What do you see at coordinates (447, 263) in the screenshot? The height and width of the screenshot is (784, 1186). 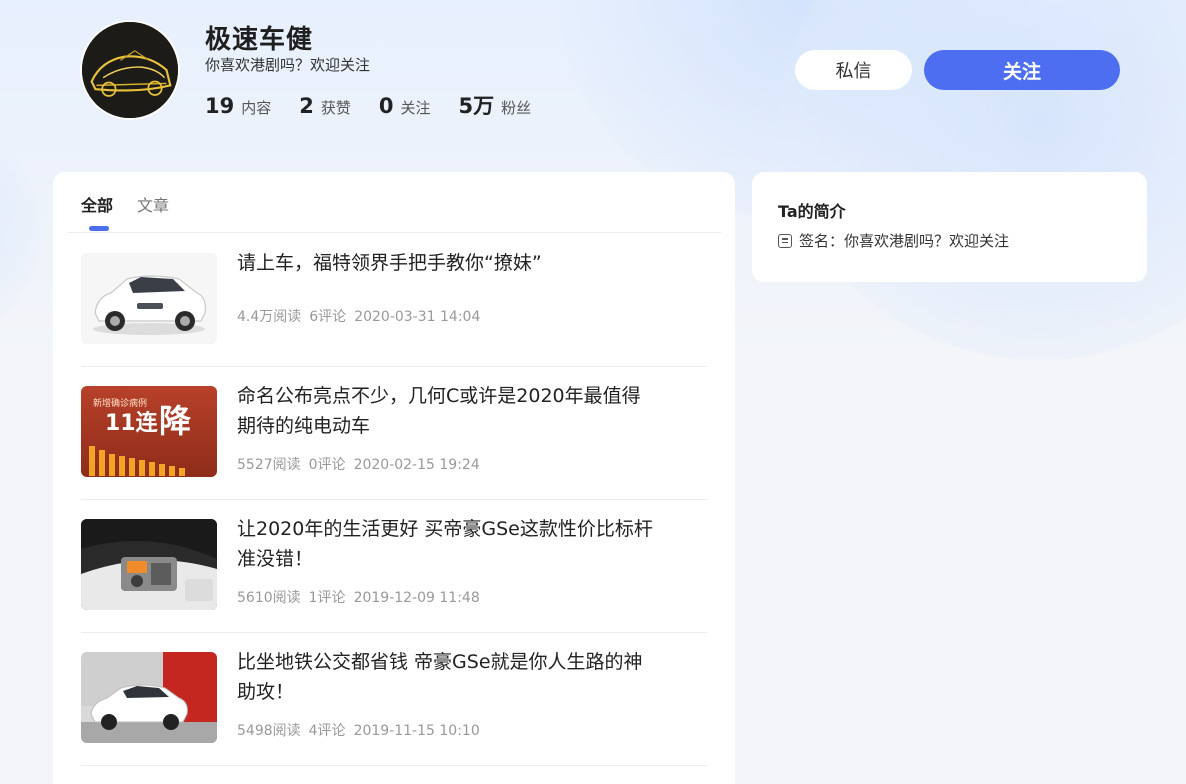 I see `article-title: 请上车，福特领界手把手教你“撩妹”` at bounding box center [447, 263].